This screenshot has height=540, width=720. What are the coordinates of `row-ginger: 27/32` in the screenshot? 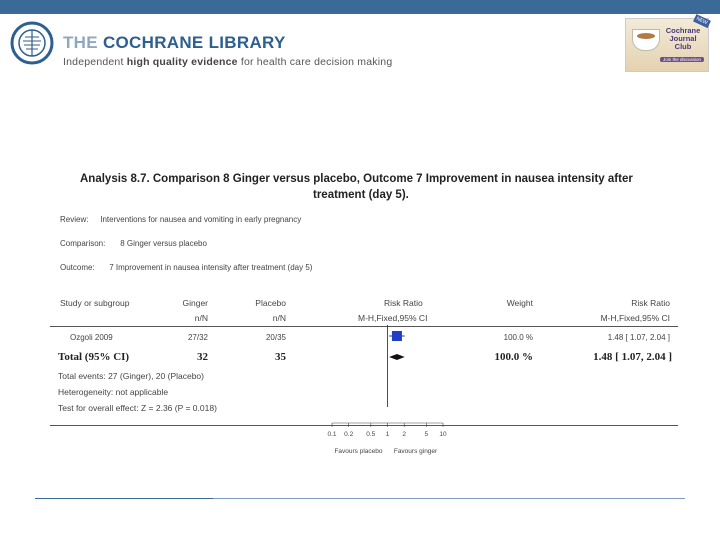 It's located at (197, 337).